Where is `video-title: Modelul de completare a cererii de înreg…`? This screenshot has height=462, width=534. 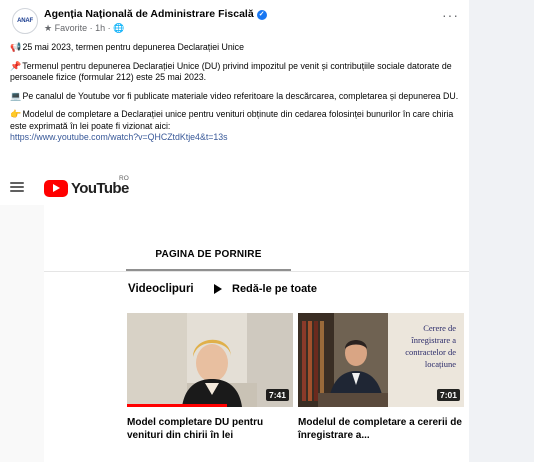 video-title: Modelul de completare a cererii de înreg… is located at coordinates (381, 429).